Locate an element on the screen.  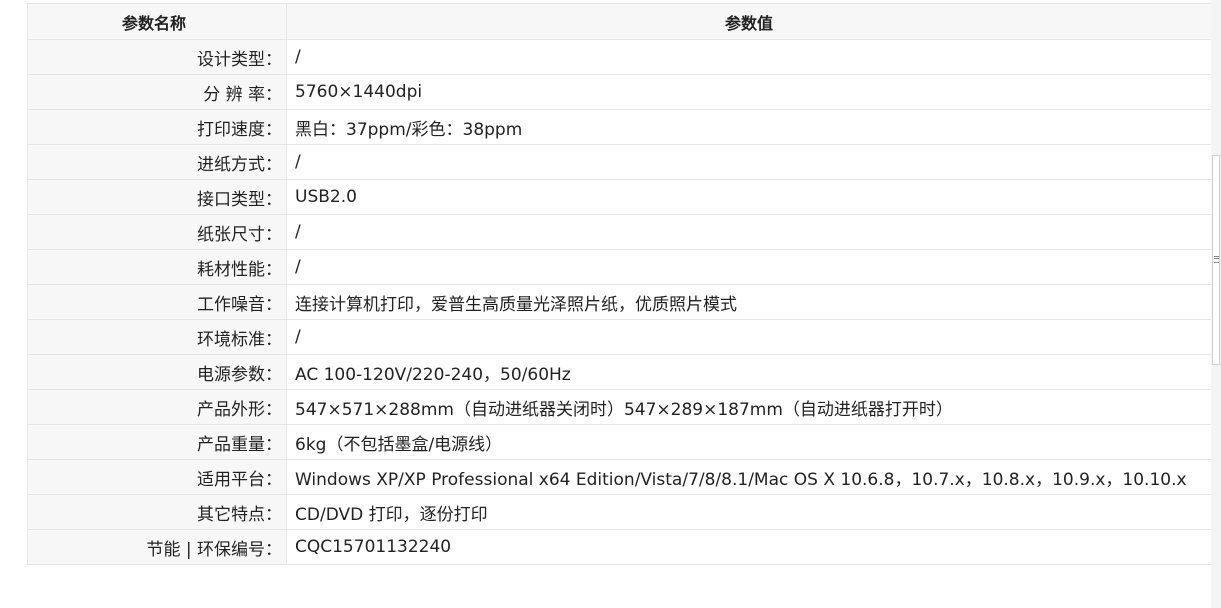
param-value: 连接计算机打印，爱普生高质量光泽照片纸，优质照片模式 is located at coordinates (749, 302).